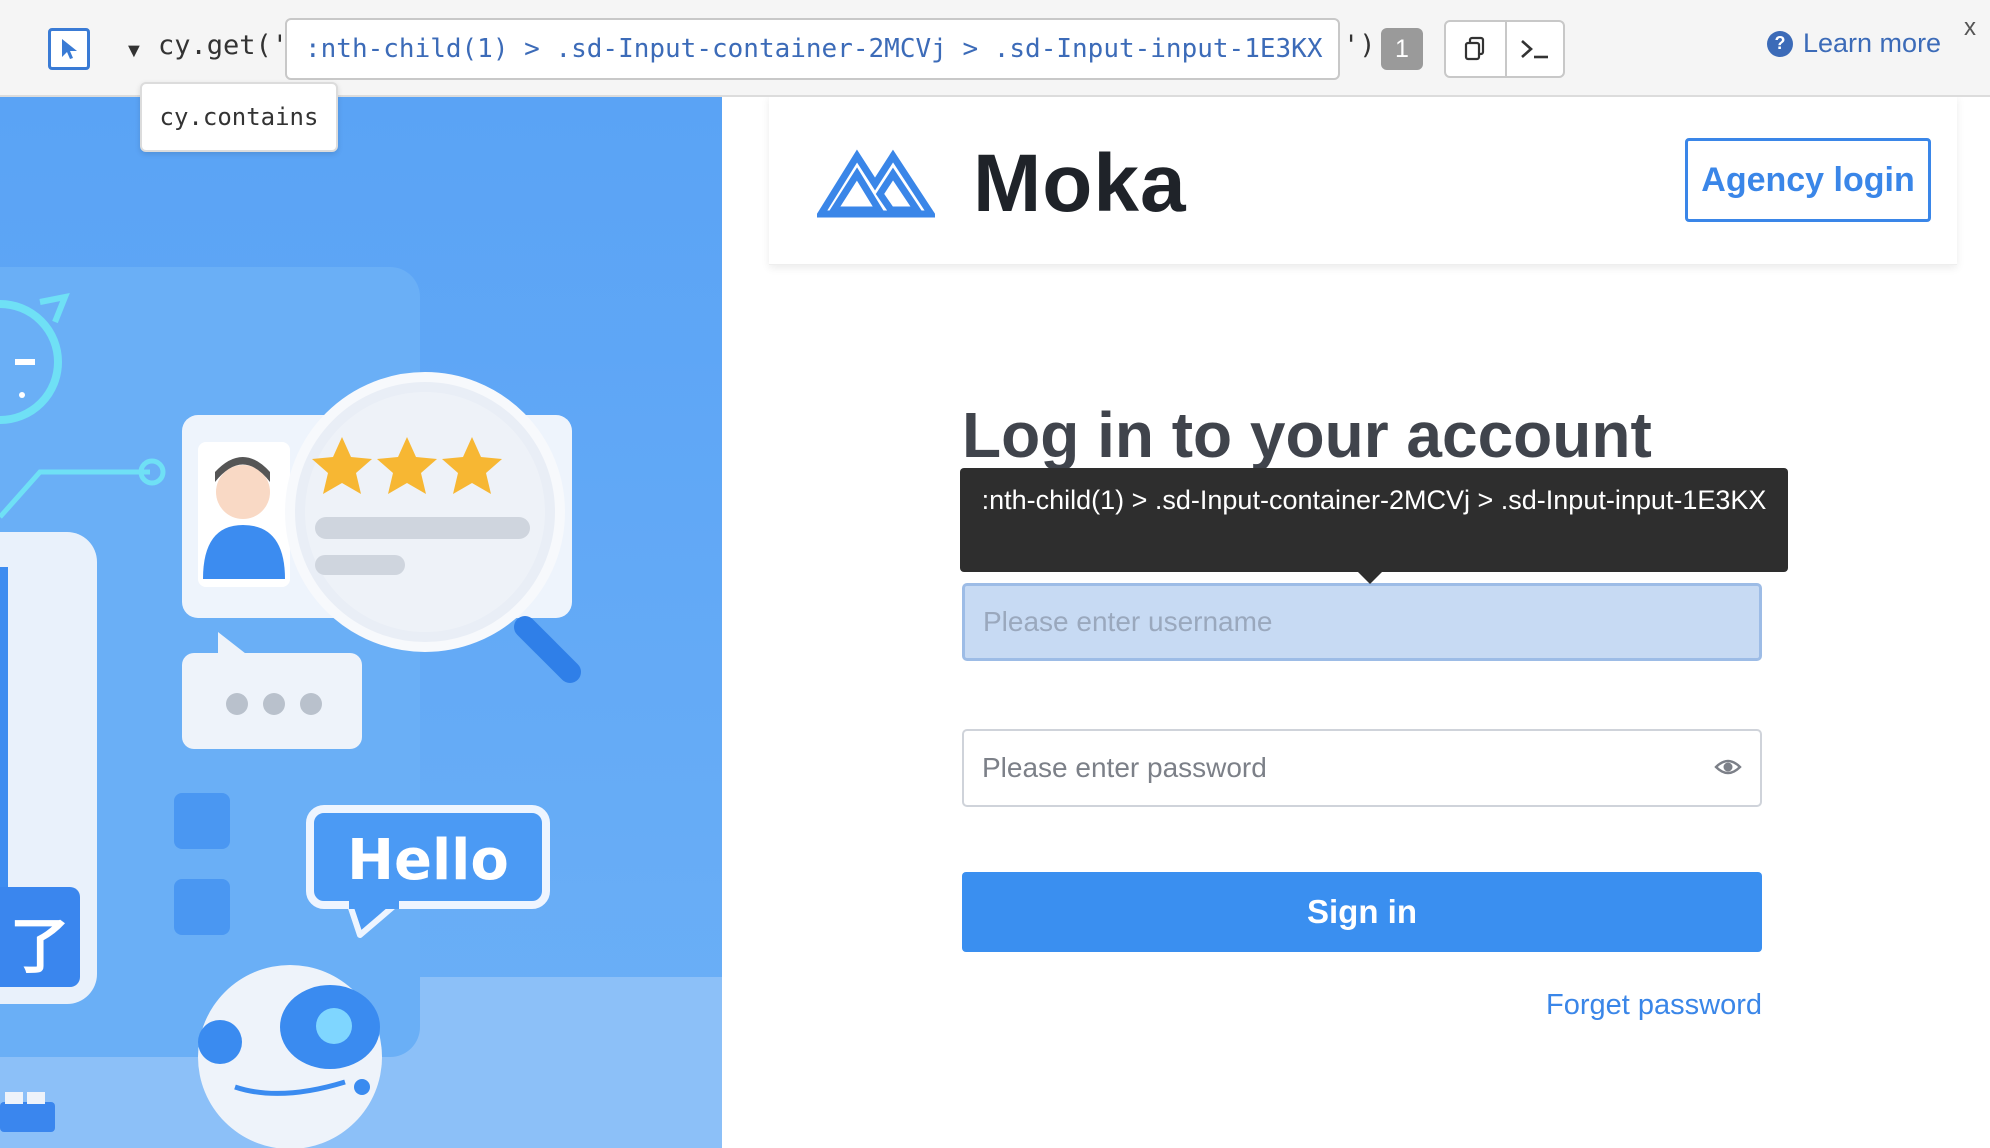 The image size is (1990, 1148). I want to click on username-input, so click(1362, 622).